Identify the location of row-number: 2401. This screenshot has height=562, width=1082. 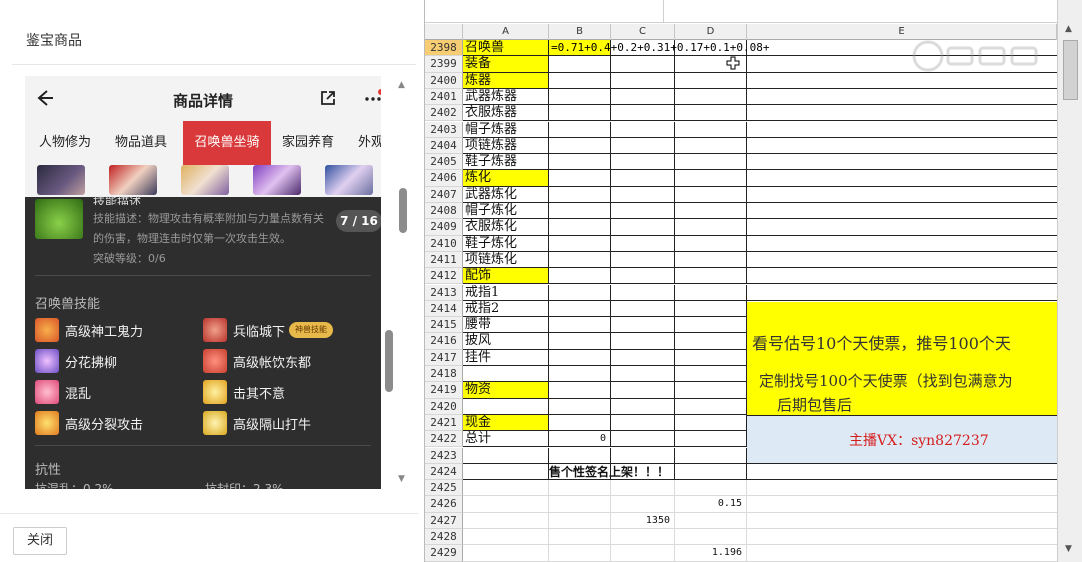
(444, 97).